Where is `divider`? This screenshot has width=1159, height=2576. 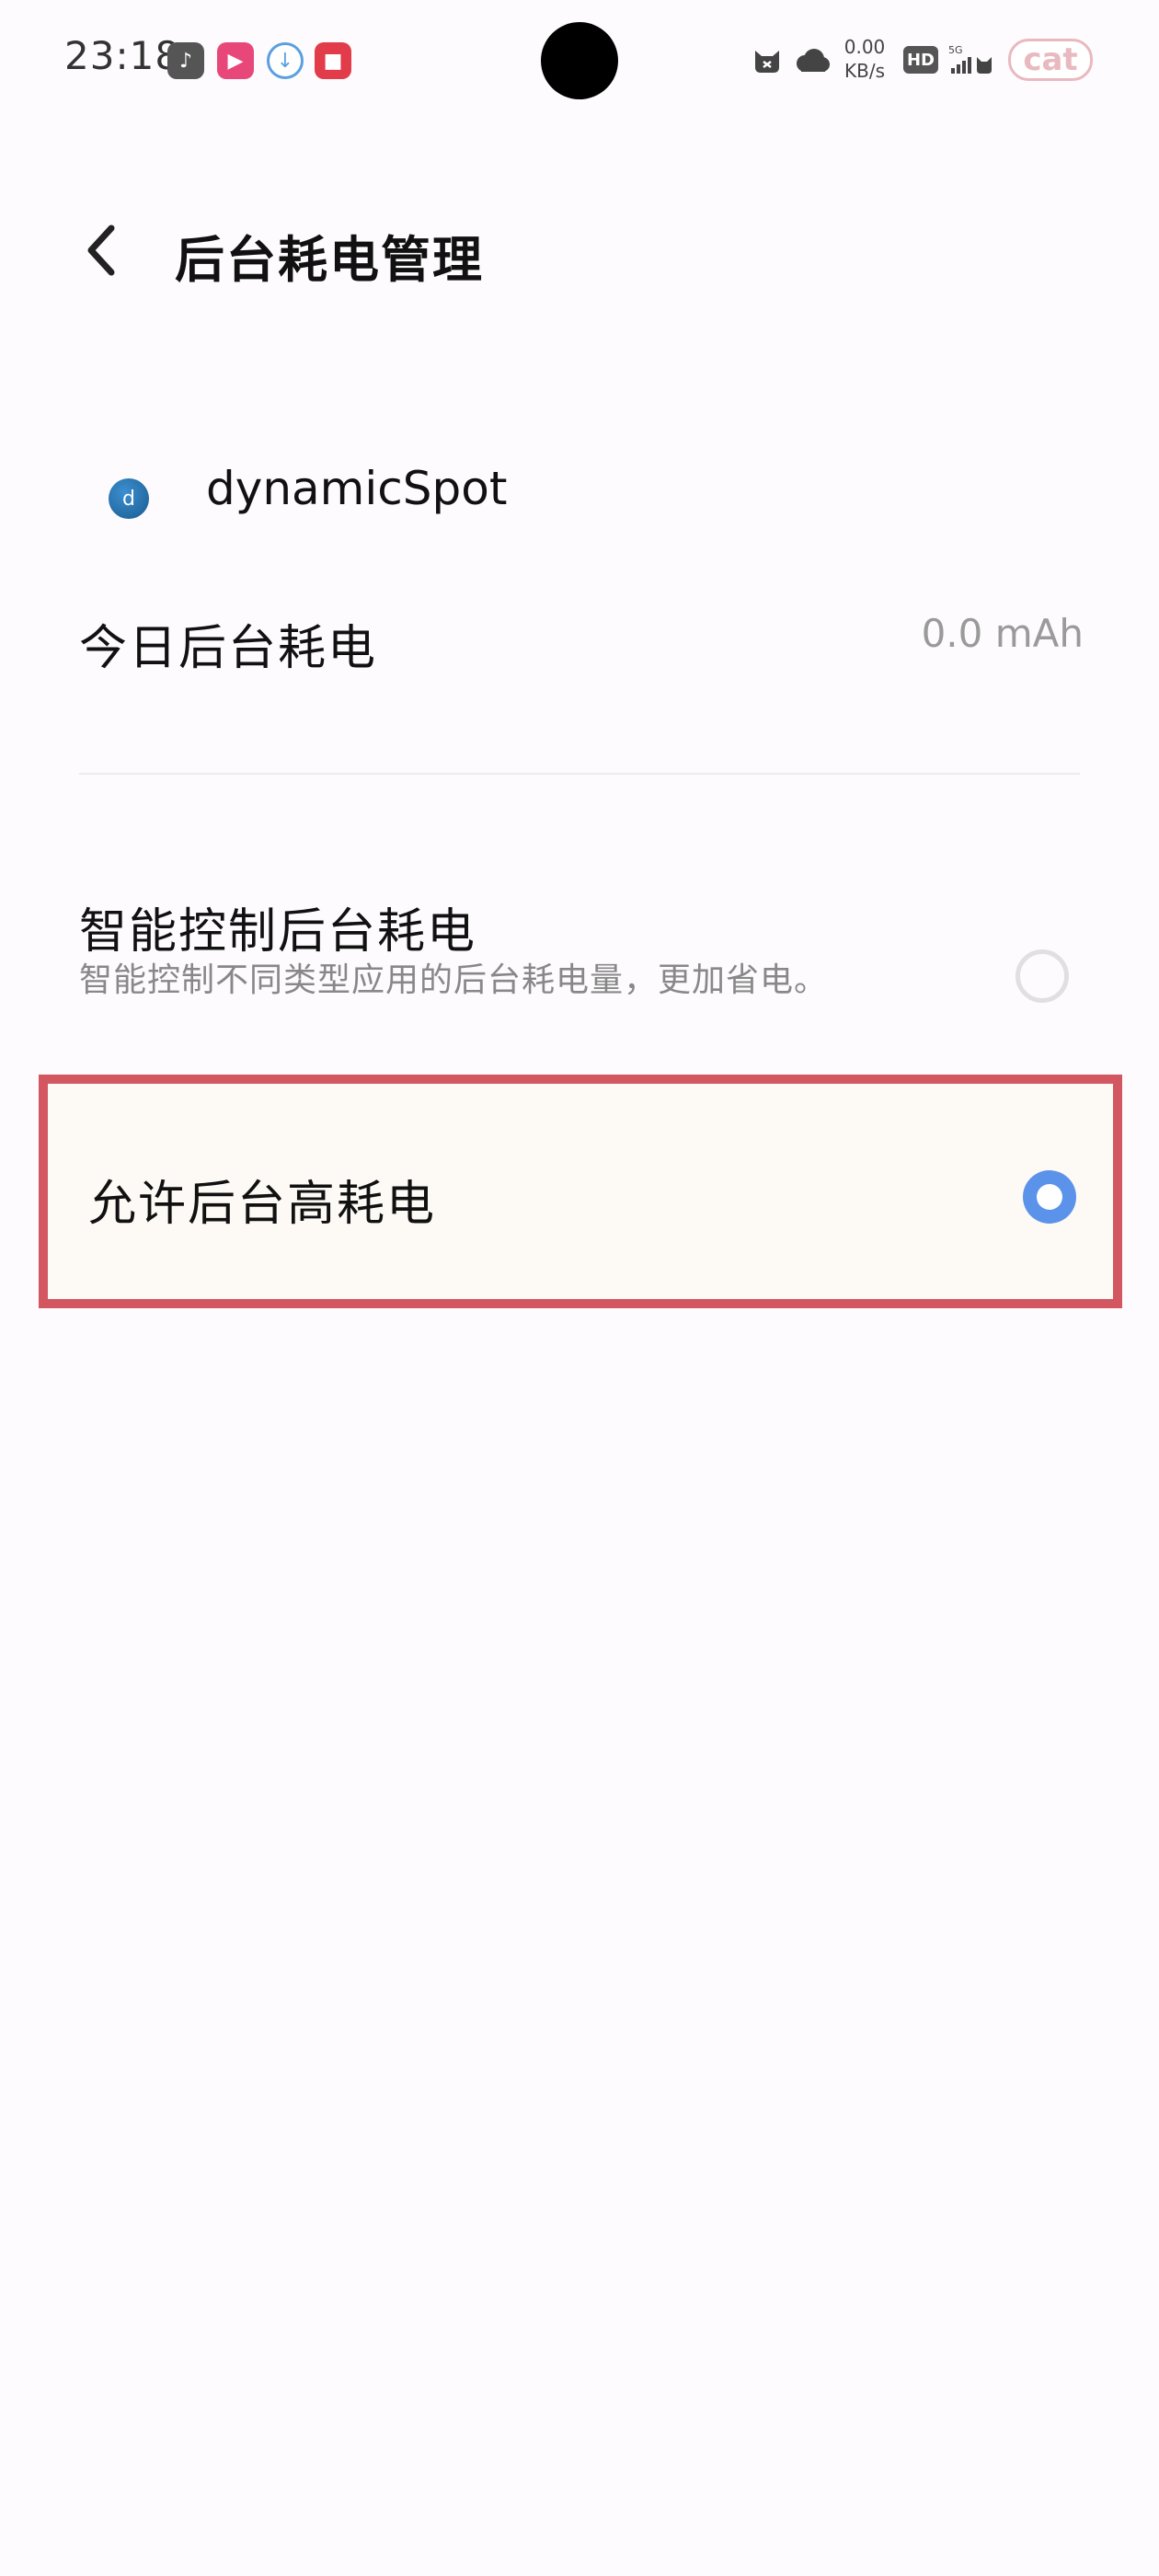
divider is located at coordinates (579, 774).